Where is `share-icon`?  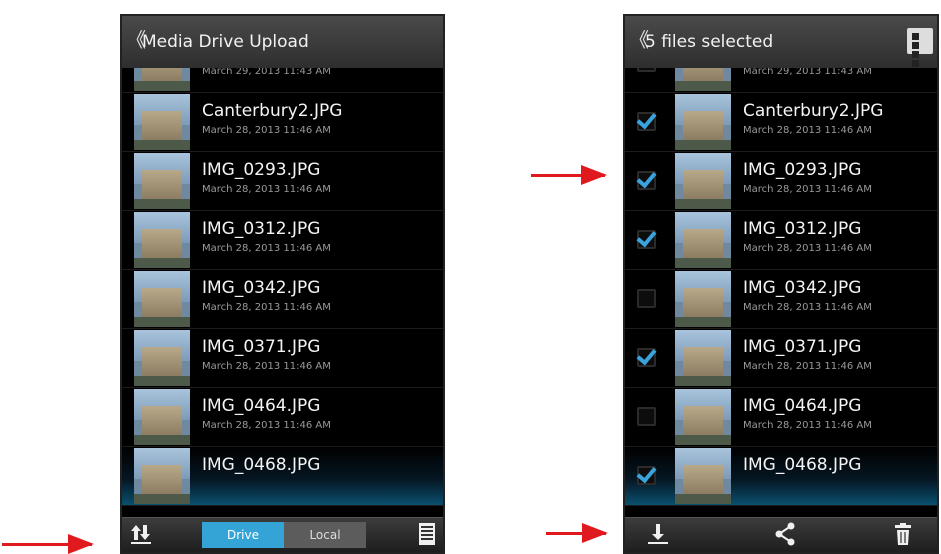
share-icon is located at coordinates (785, 536).